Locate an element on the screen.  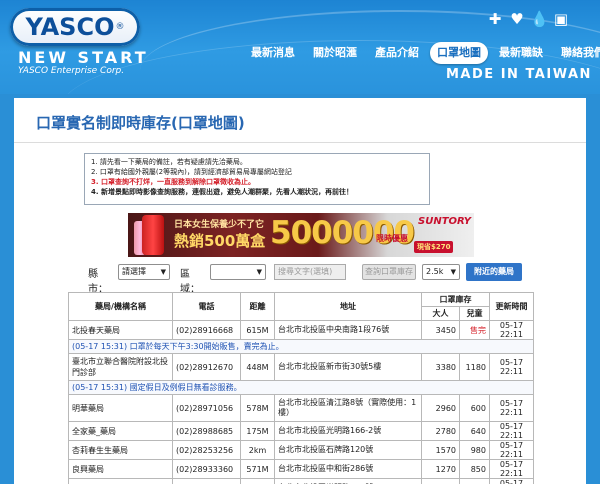
notice-line: 2. 口罩有給國外親屬(2等親內)，請到經濟部貿易局專屬網站登記 is located at coordinates (257, 172).